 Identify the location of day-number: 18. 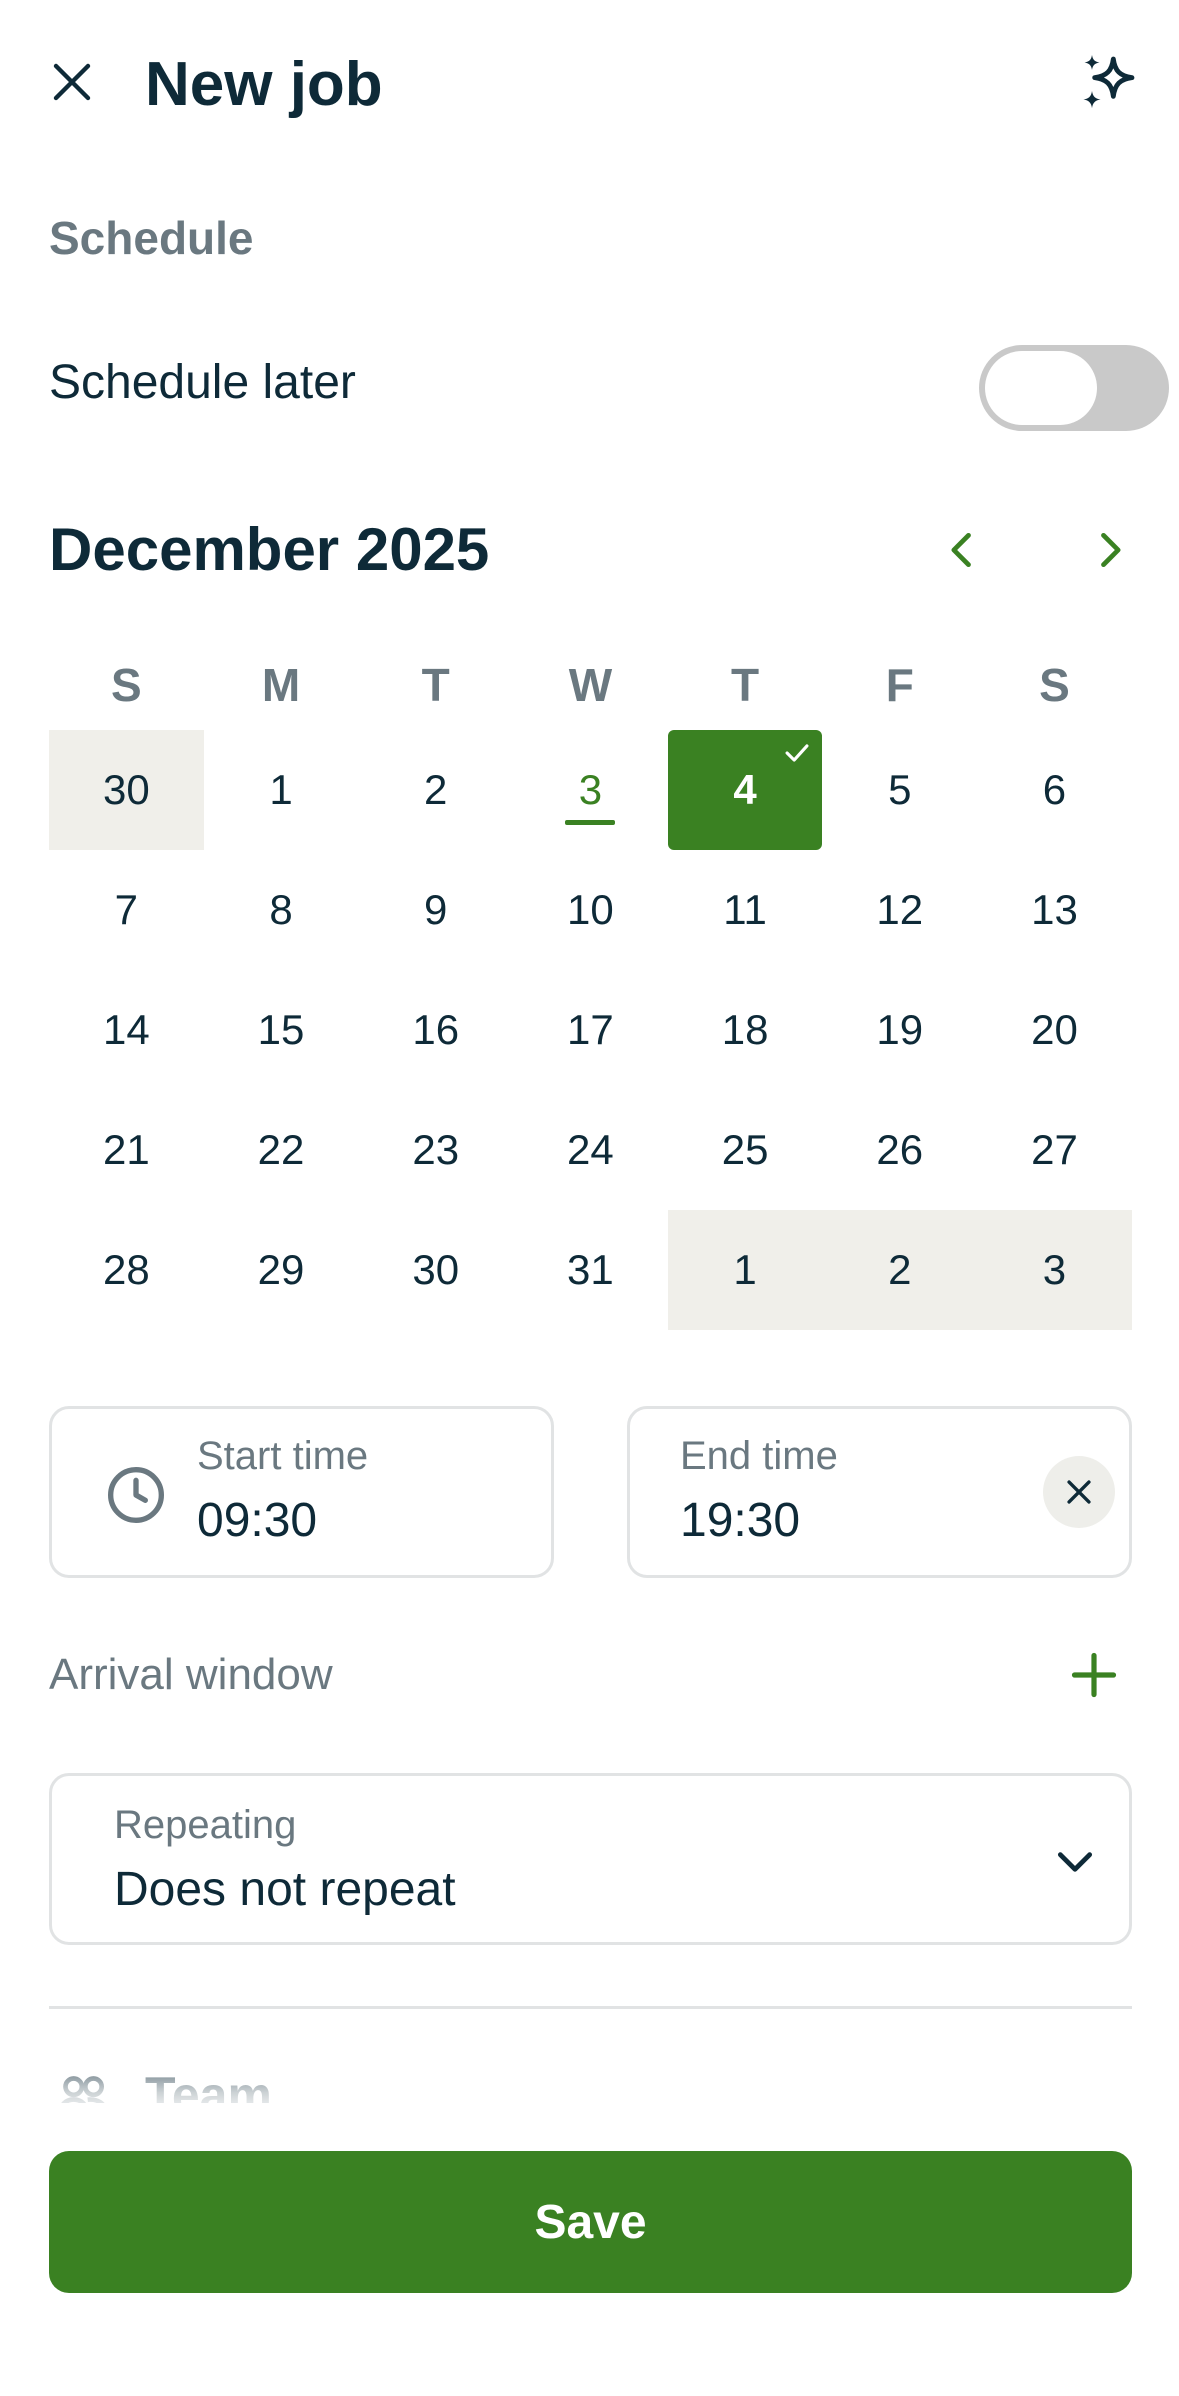
(745, 1029).